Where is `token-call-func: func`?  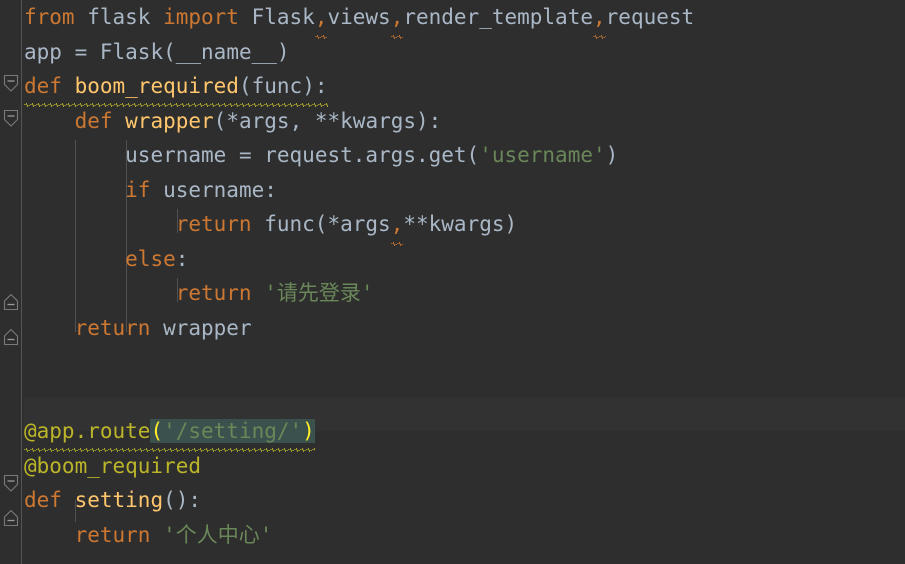
token-call-func: func is located at coordinates (283, 224).